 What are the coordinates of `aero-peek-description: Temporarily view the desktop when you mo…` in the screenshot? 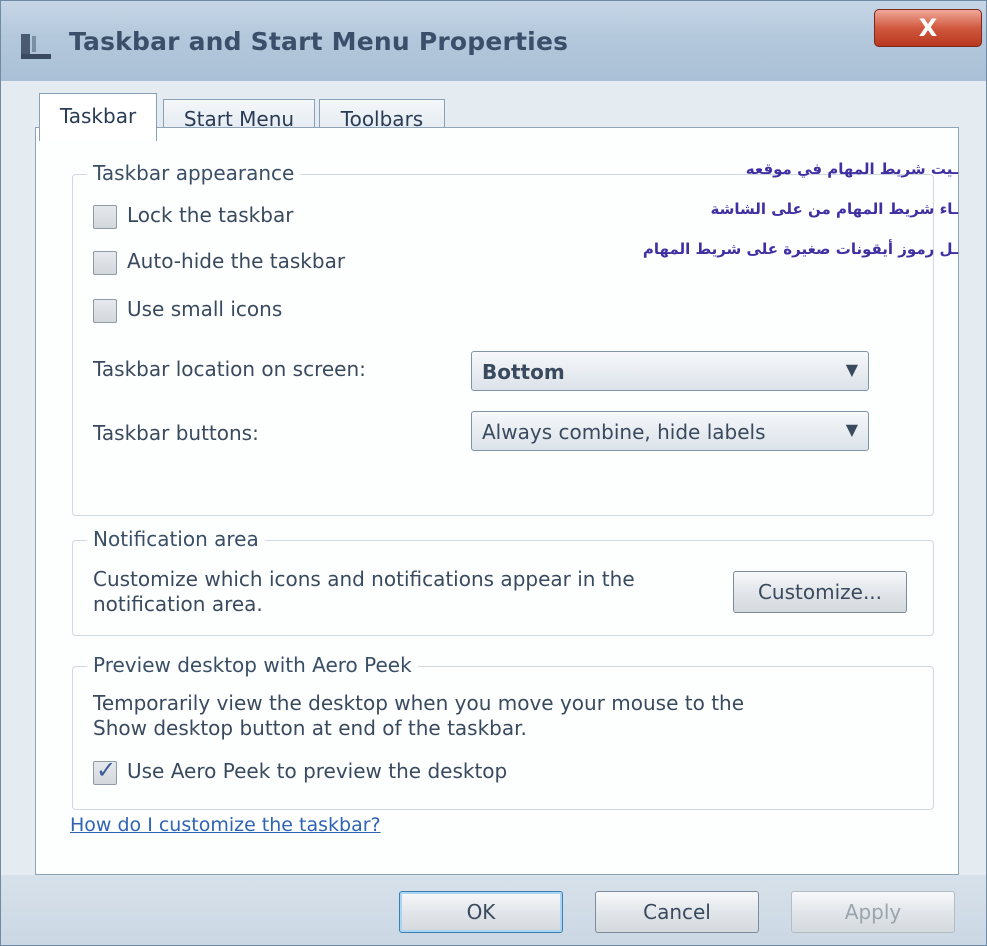 It's located at (508, 716).